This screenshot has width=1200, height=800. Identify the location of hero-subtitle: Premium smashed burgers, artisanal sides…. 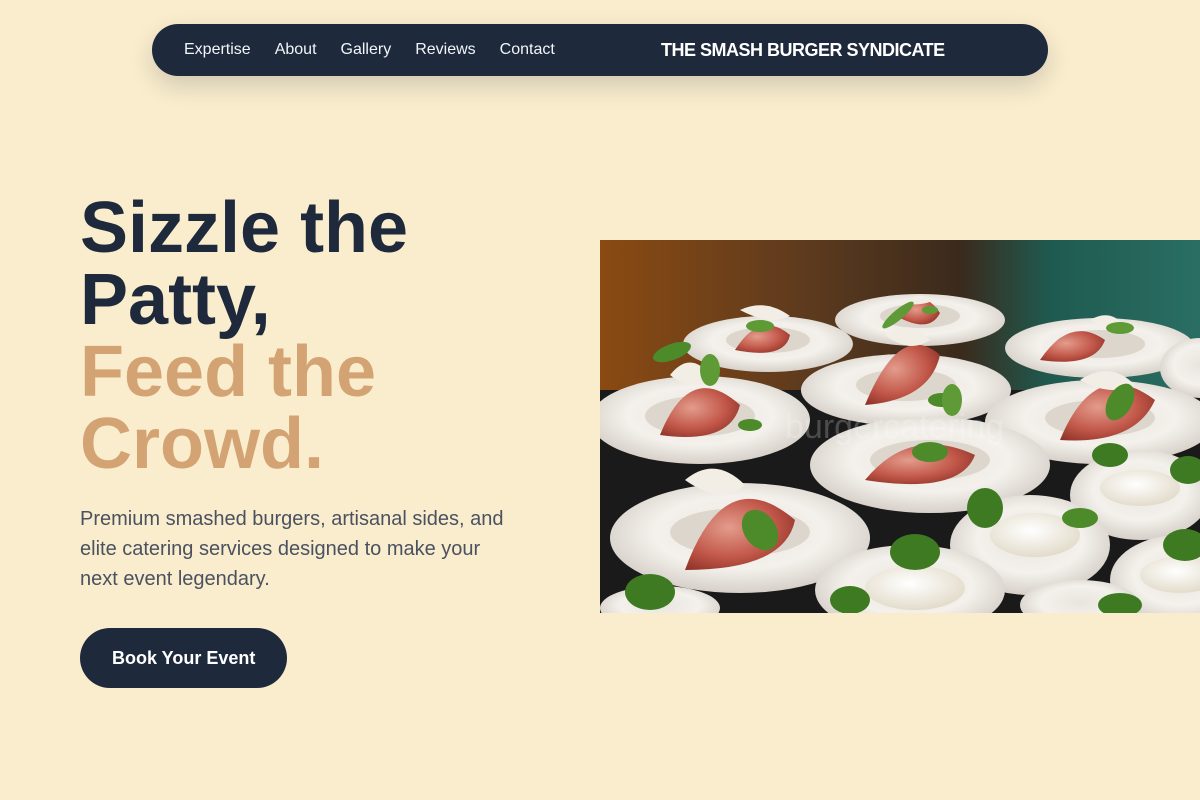
(292, 549).